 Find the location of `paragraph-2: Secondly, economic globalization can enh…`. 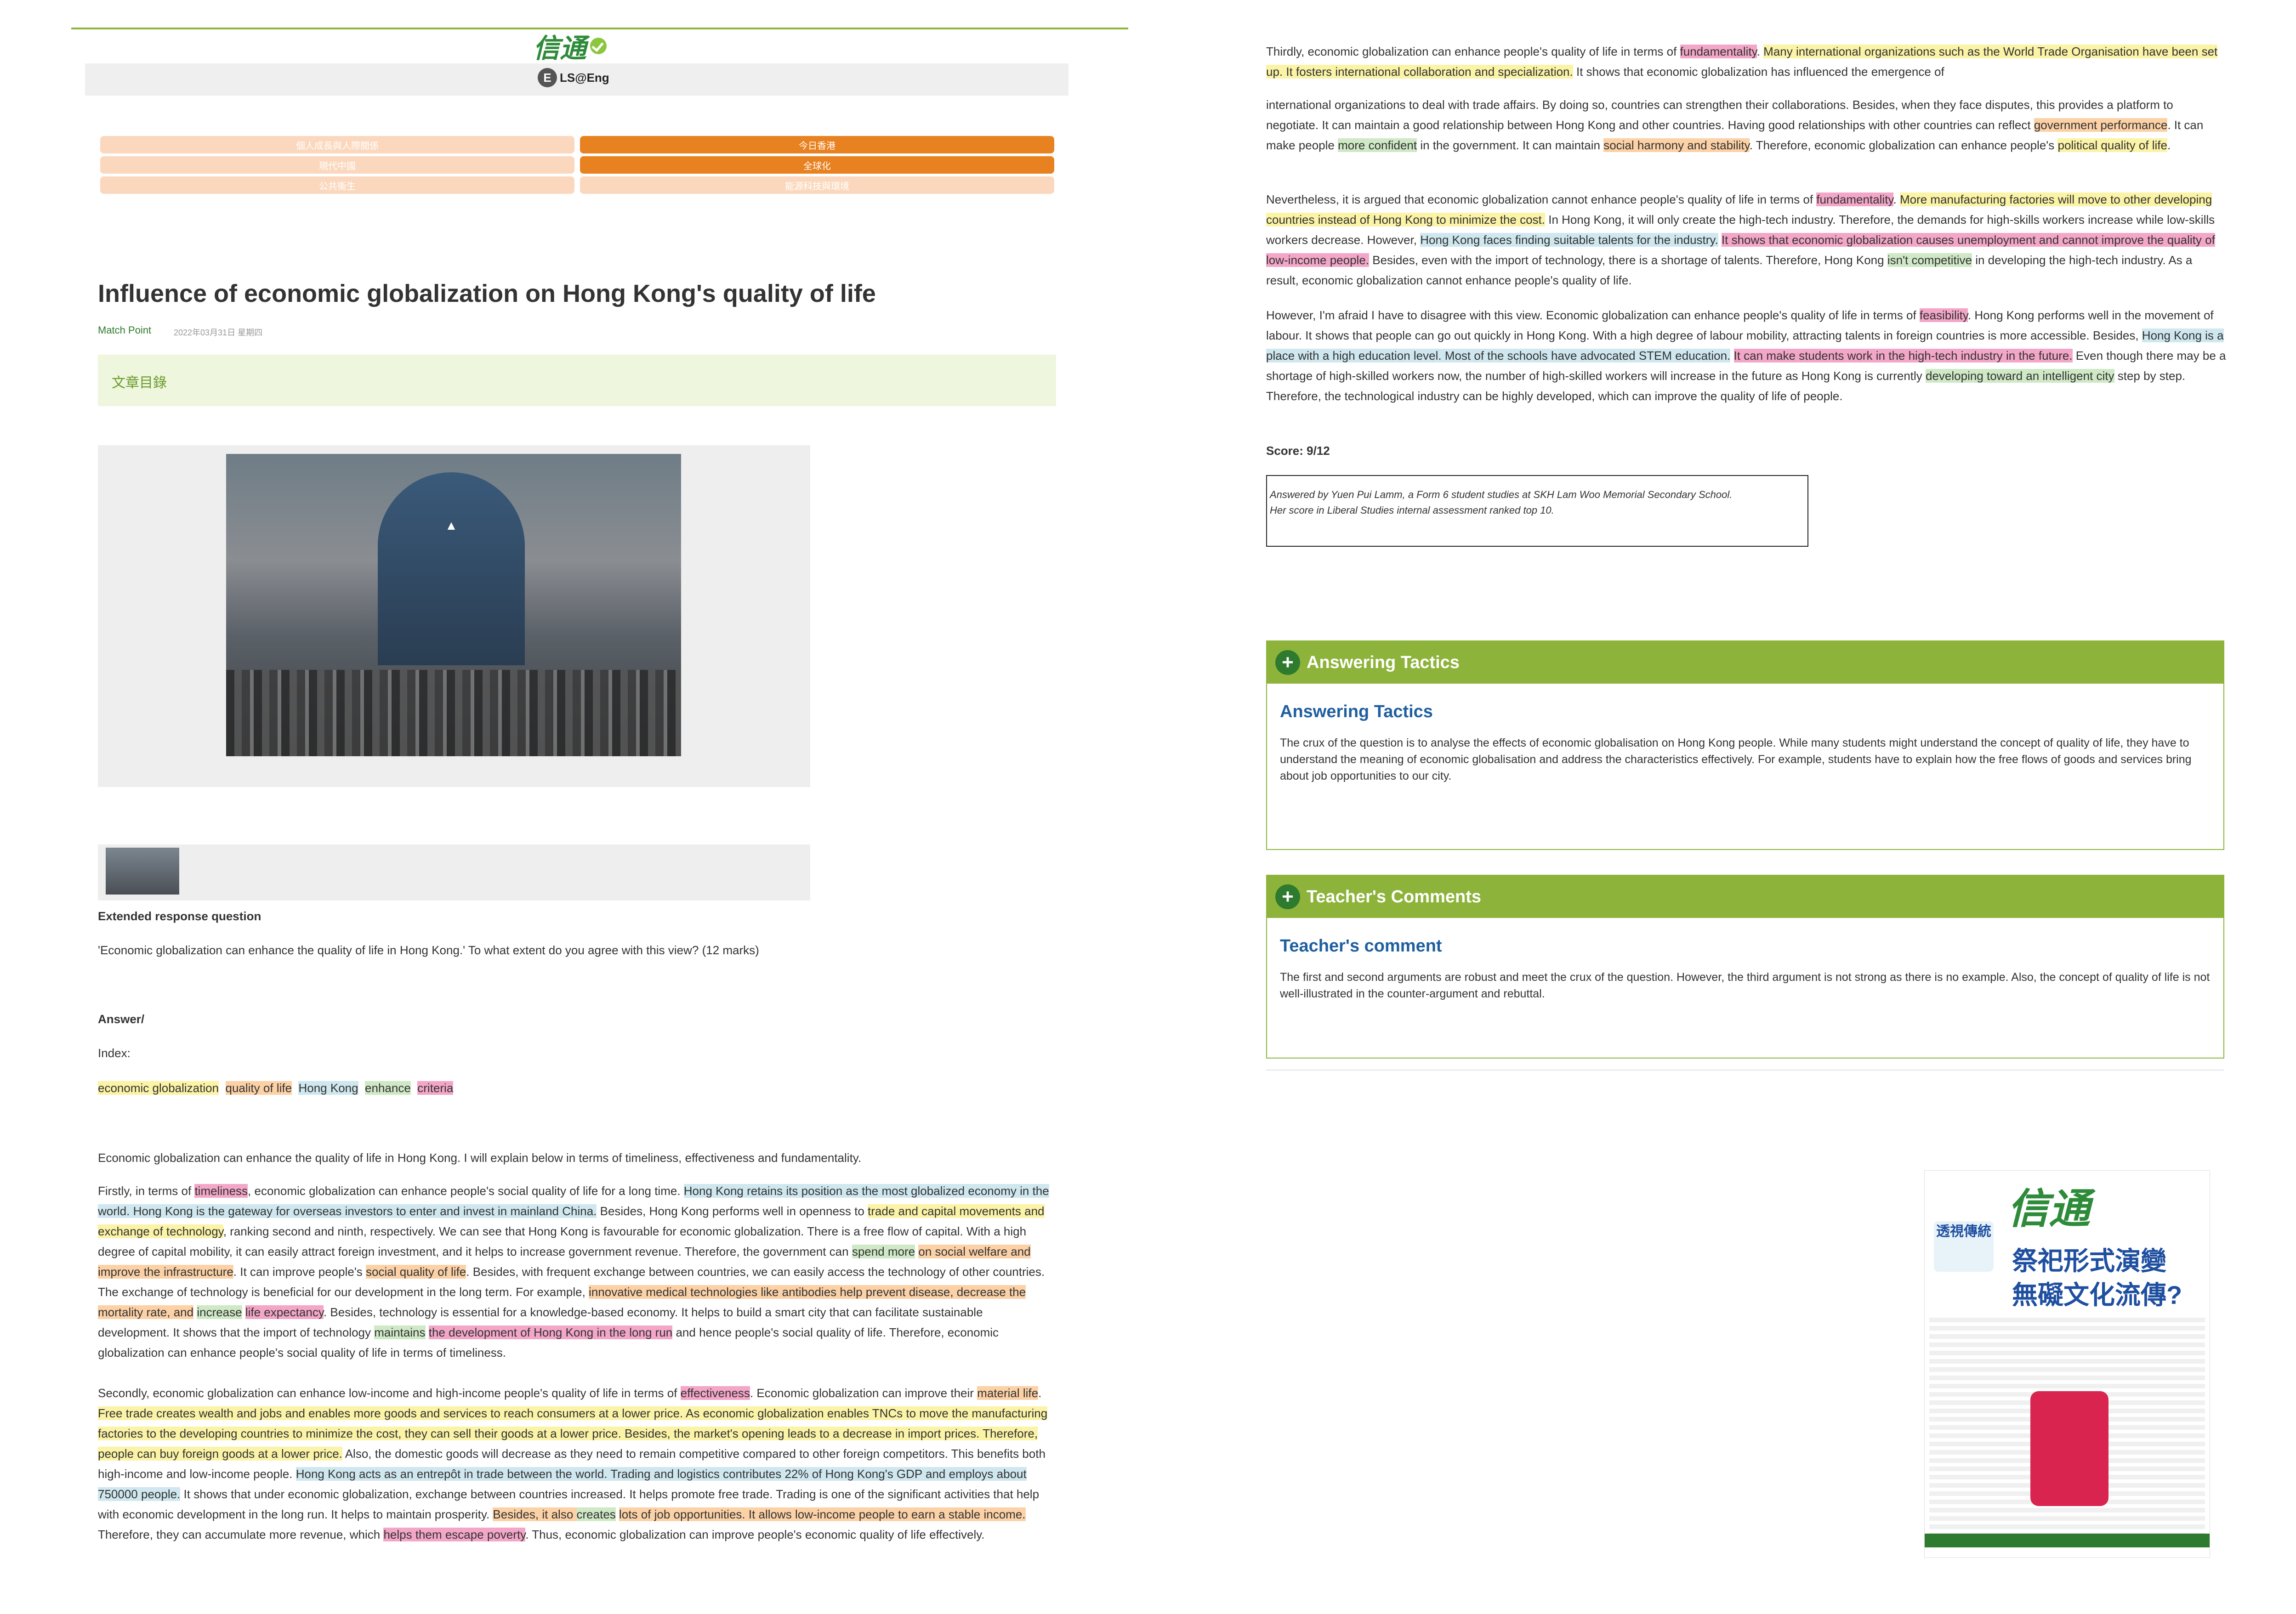

paragraph-2: Secondly, economic globalization can enh… is located at coordinates (576, 1464).